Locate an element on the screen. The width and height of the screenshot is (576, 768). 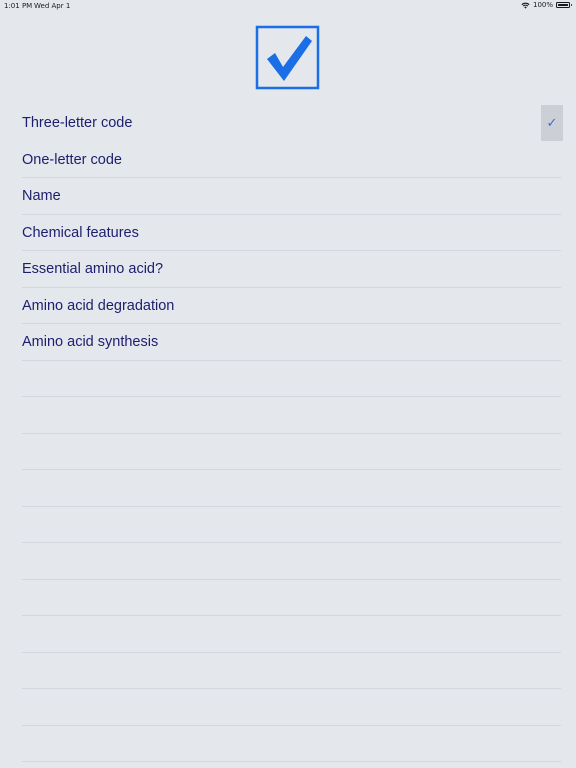
wifi-icon is located at coordinates (525, 5).